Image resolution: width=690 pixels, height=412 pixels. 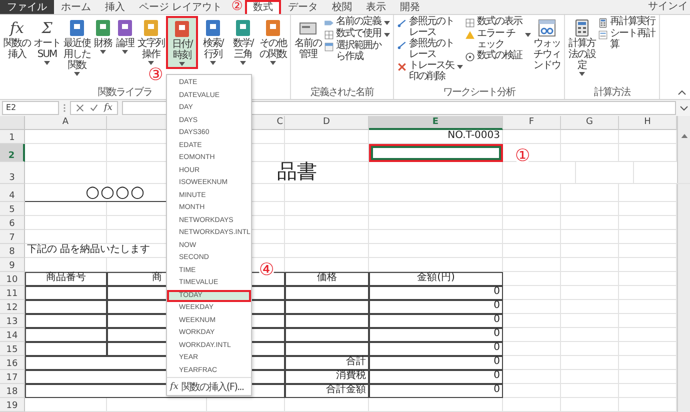 I want to click on ribbon-tab: 数式, so click(x=262, y=7).